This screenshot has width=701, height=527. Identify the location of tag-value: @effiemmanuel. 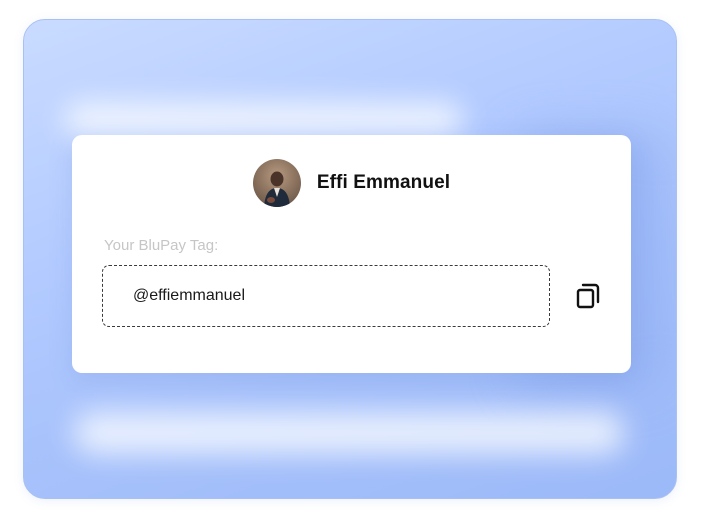
(189, 295).